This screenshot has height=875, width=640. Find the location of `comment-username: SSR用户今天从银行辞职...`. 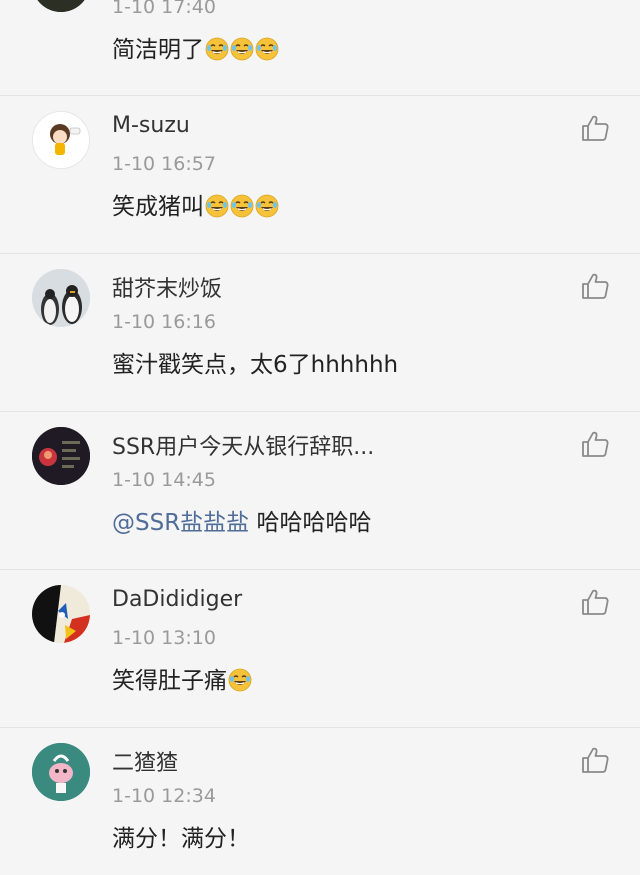

comment-username: SSR用户今天从银行辞职... is located at coordinates (243, 445).